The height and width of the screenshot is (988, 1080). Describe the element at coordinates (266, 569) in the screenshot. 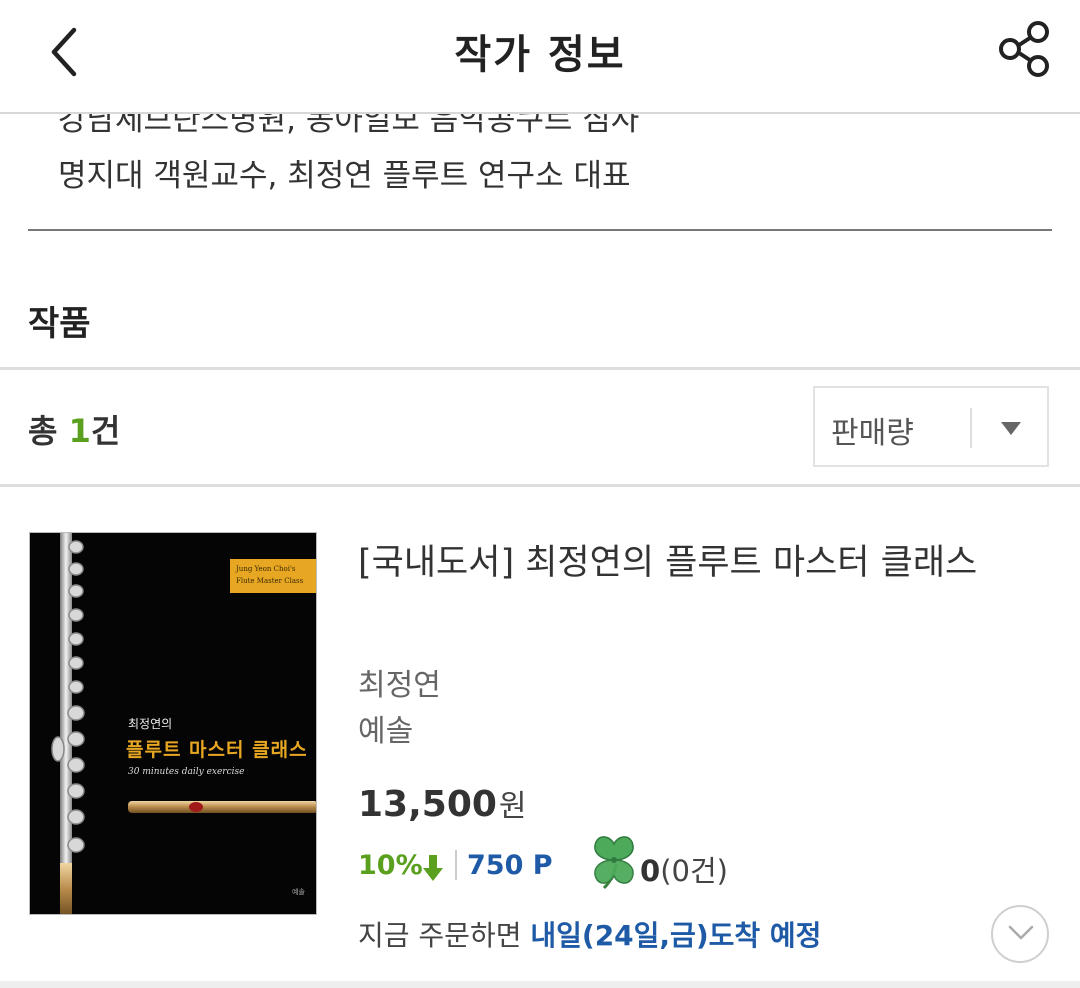

I see `cover-band-line1: Jung Yeon Choi's` at that location.